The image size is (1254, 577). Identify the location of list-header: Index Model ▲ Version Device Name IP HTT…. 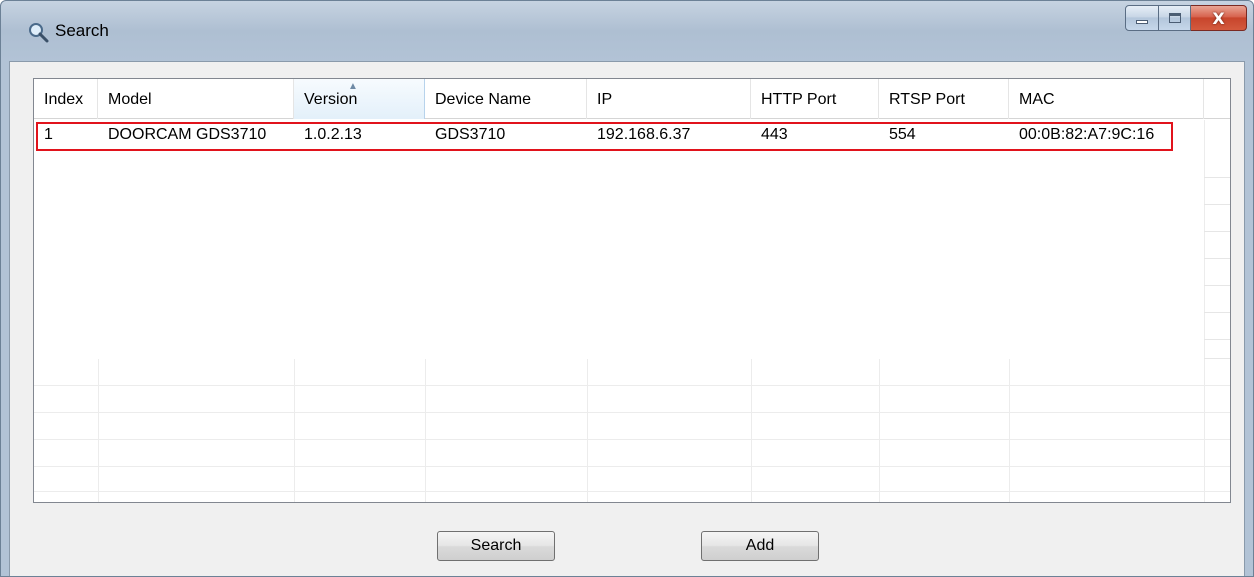
(632, 99).